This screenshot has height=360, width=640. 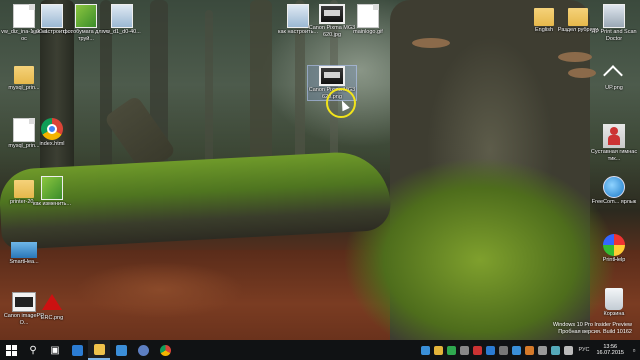 What do you see at coordinates (614, 299) in the screenshot?
I see `recycle-bin-icon` at bounding box center [614, 299].